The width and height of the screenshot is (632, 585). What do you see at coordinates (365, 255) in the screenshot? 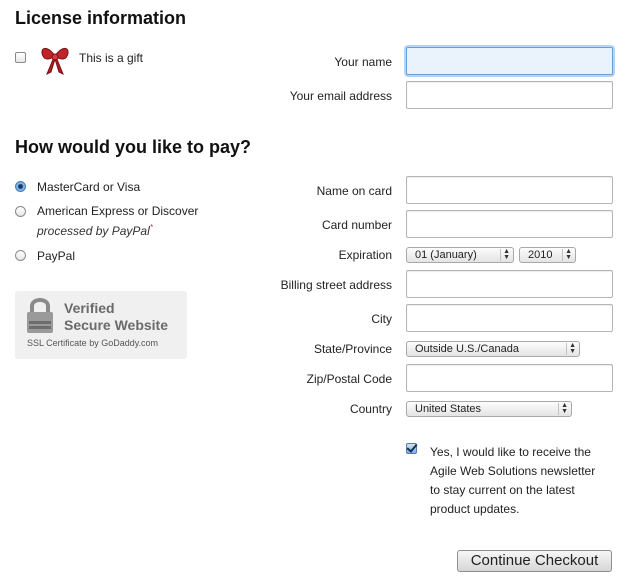
I see `expiration-label: Expiration` at bounding box center [365, 255].